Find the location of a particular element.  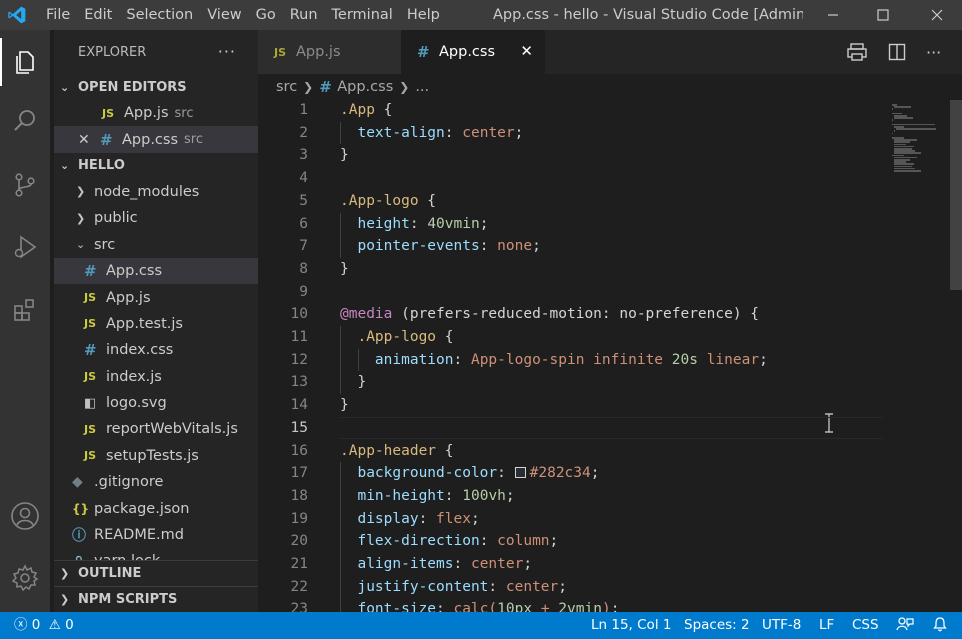

problems-indicator: ⓧ 0 ⚠ 0 is located at coordinates (44, 625).